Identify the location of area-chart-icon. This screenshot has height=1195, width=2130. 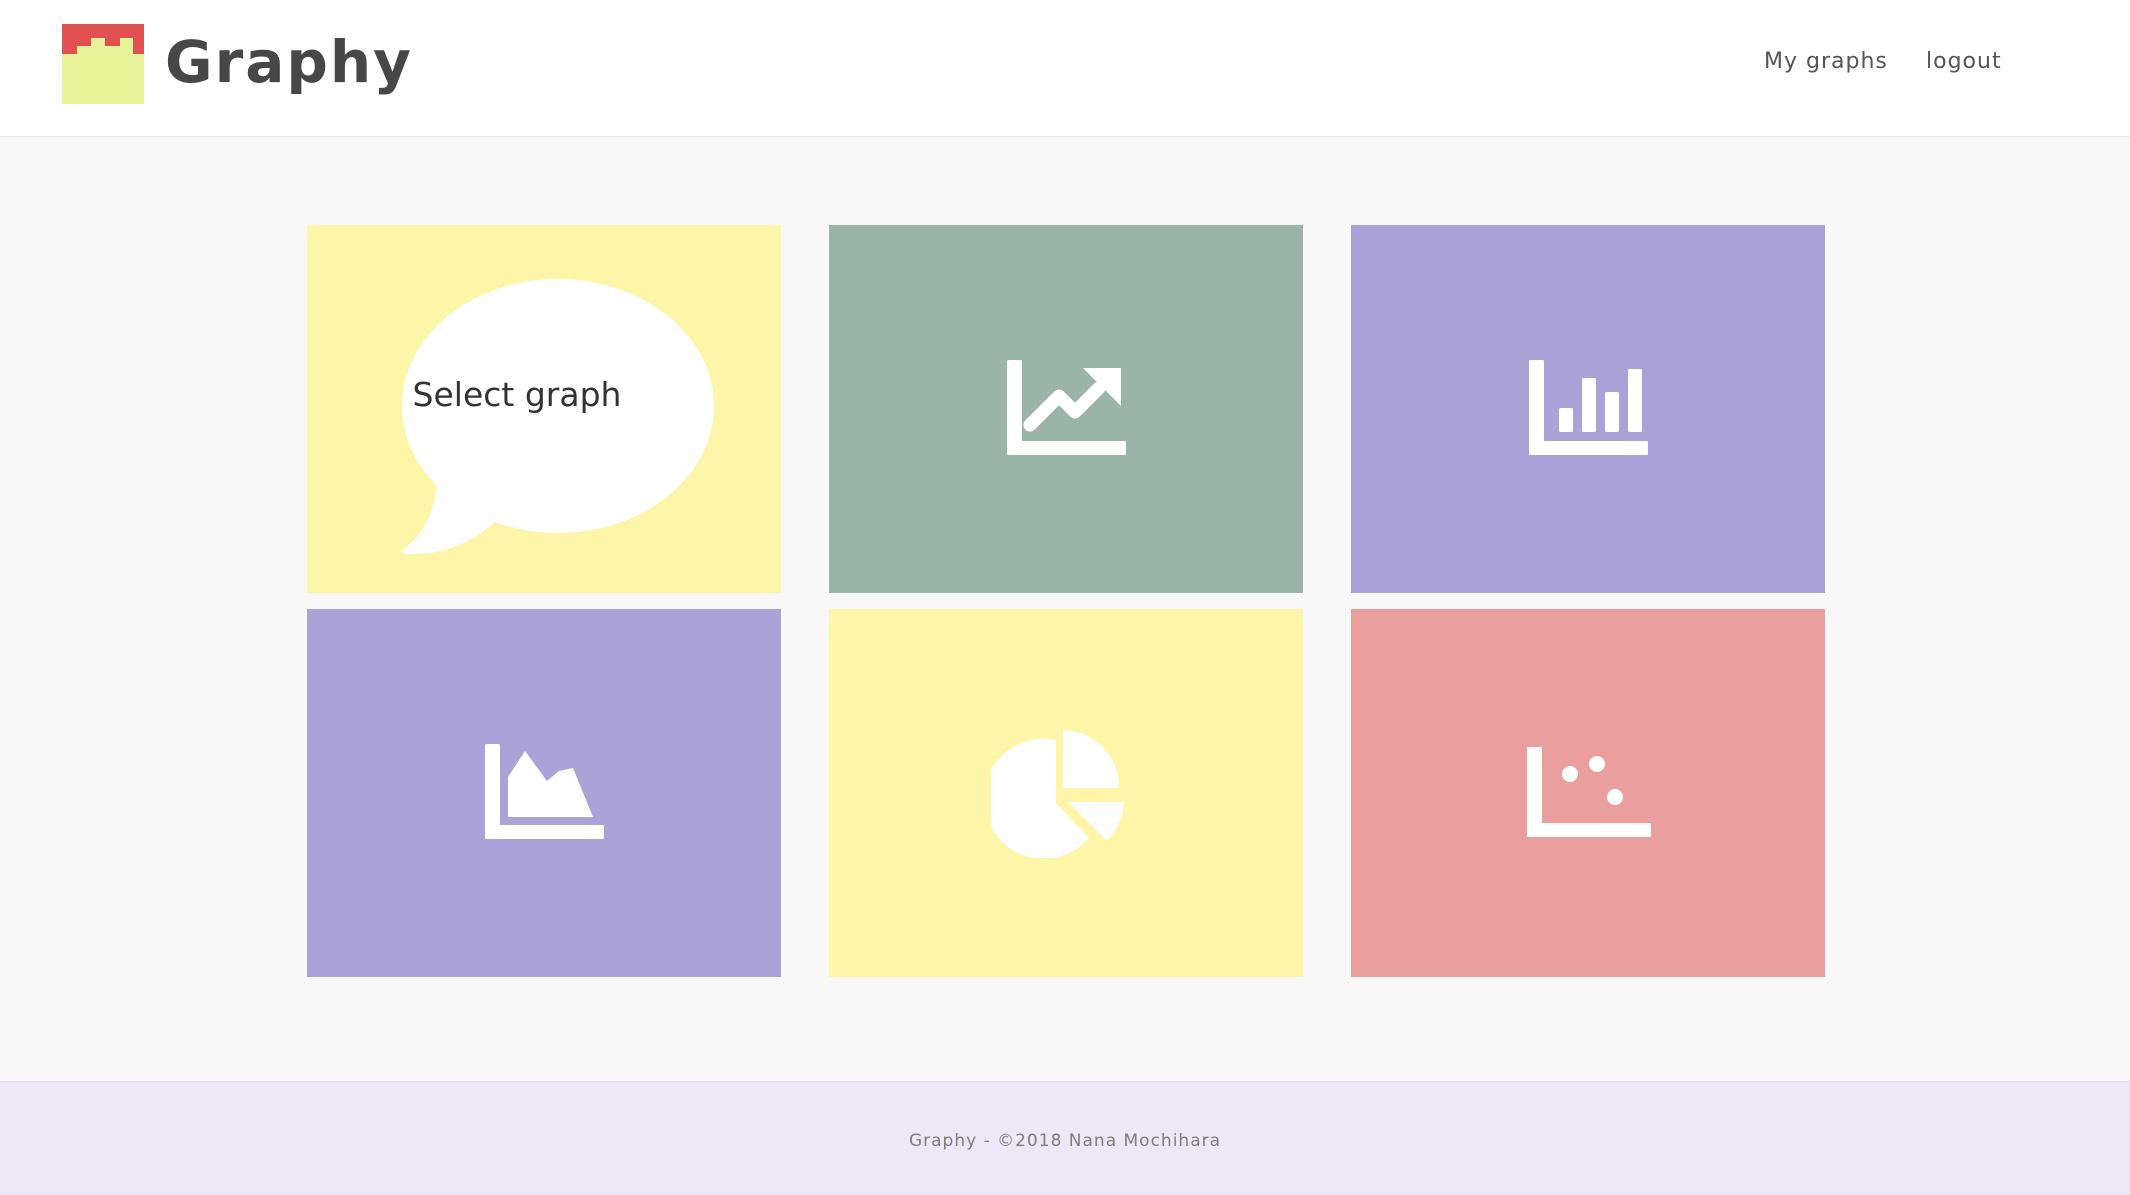
(544, 791).